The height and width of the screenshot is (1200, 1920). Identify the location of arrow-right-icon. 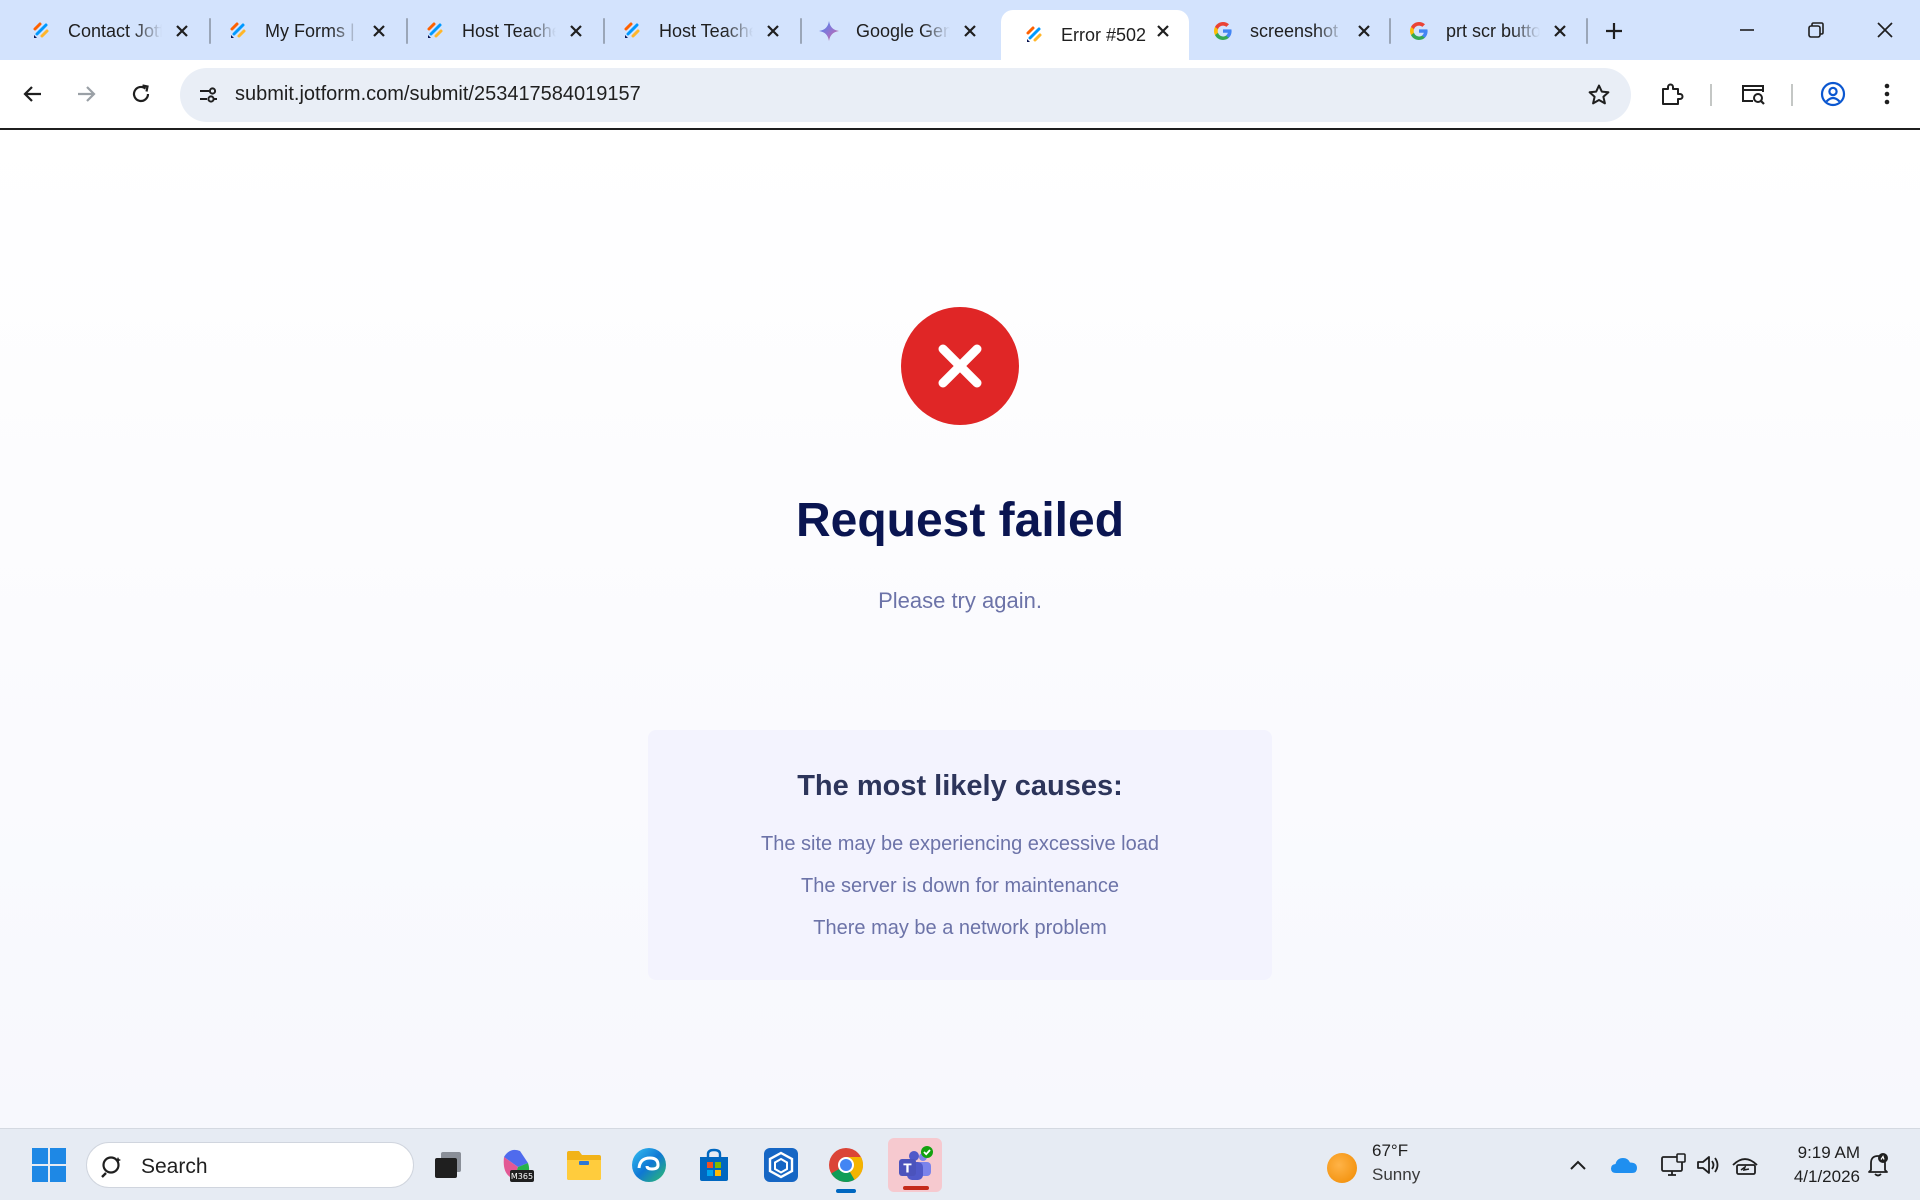
(87, 94).